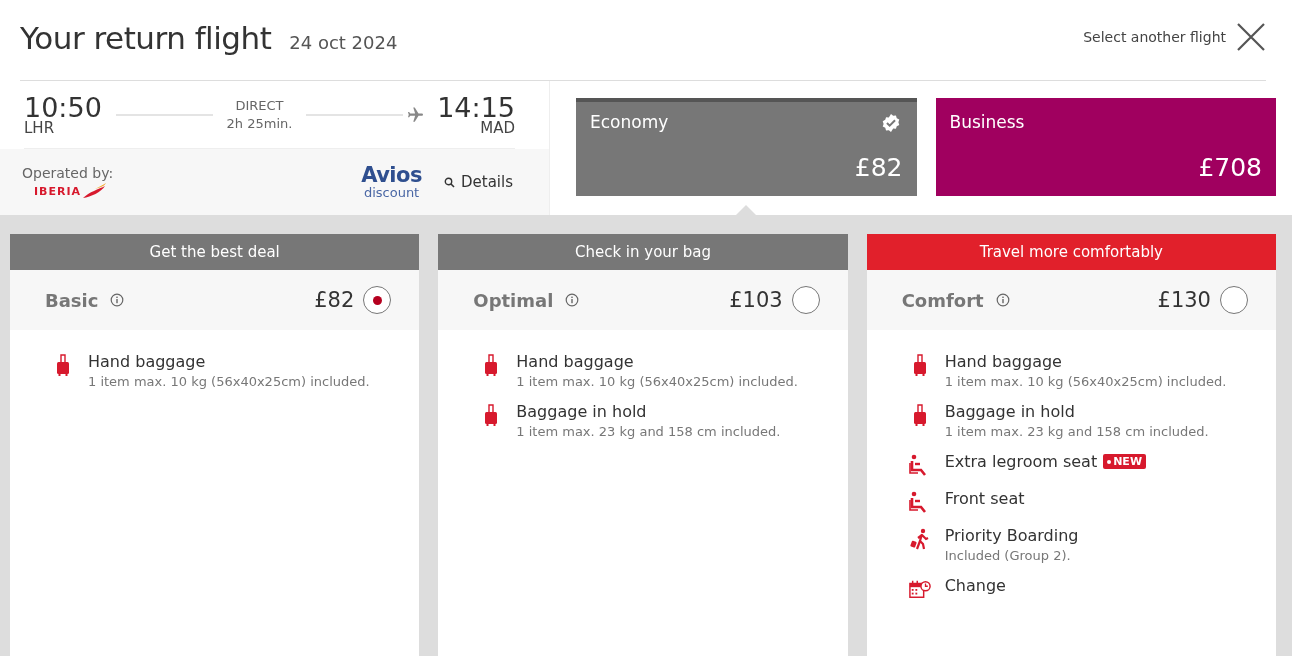 The image size is (1292, 656). Describe the element at coordinates (391, 192) in the screenshot. I see `avios-subtitle: discount` at that location.